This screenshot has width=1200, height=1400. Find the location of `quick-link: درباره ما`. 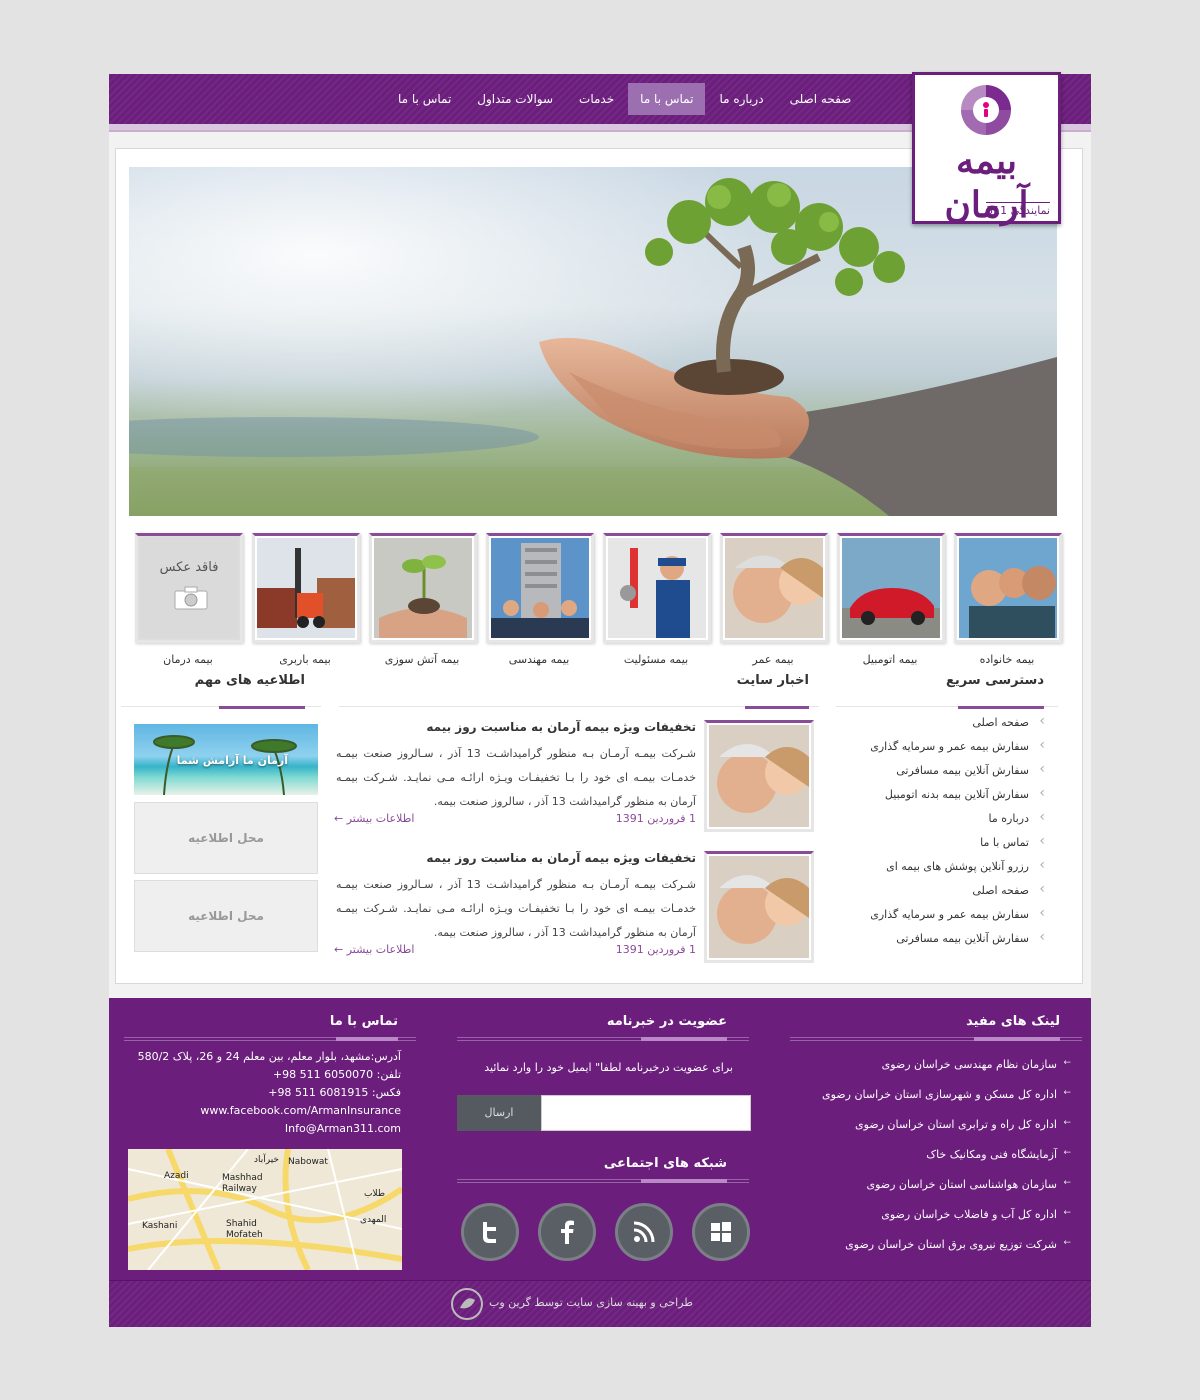

quick-link: درباره ما is located at coordinates (951, 822).